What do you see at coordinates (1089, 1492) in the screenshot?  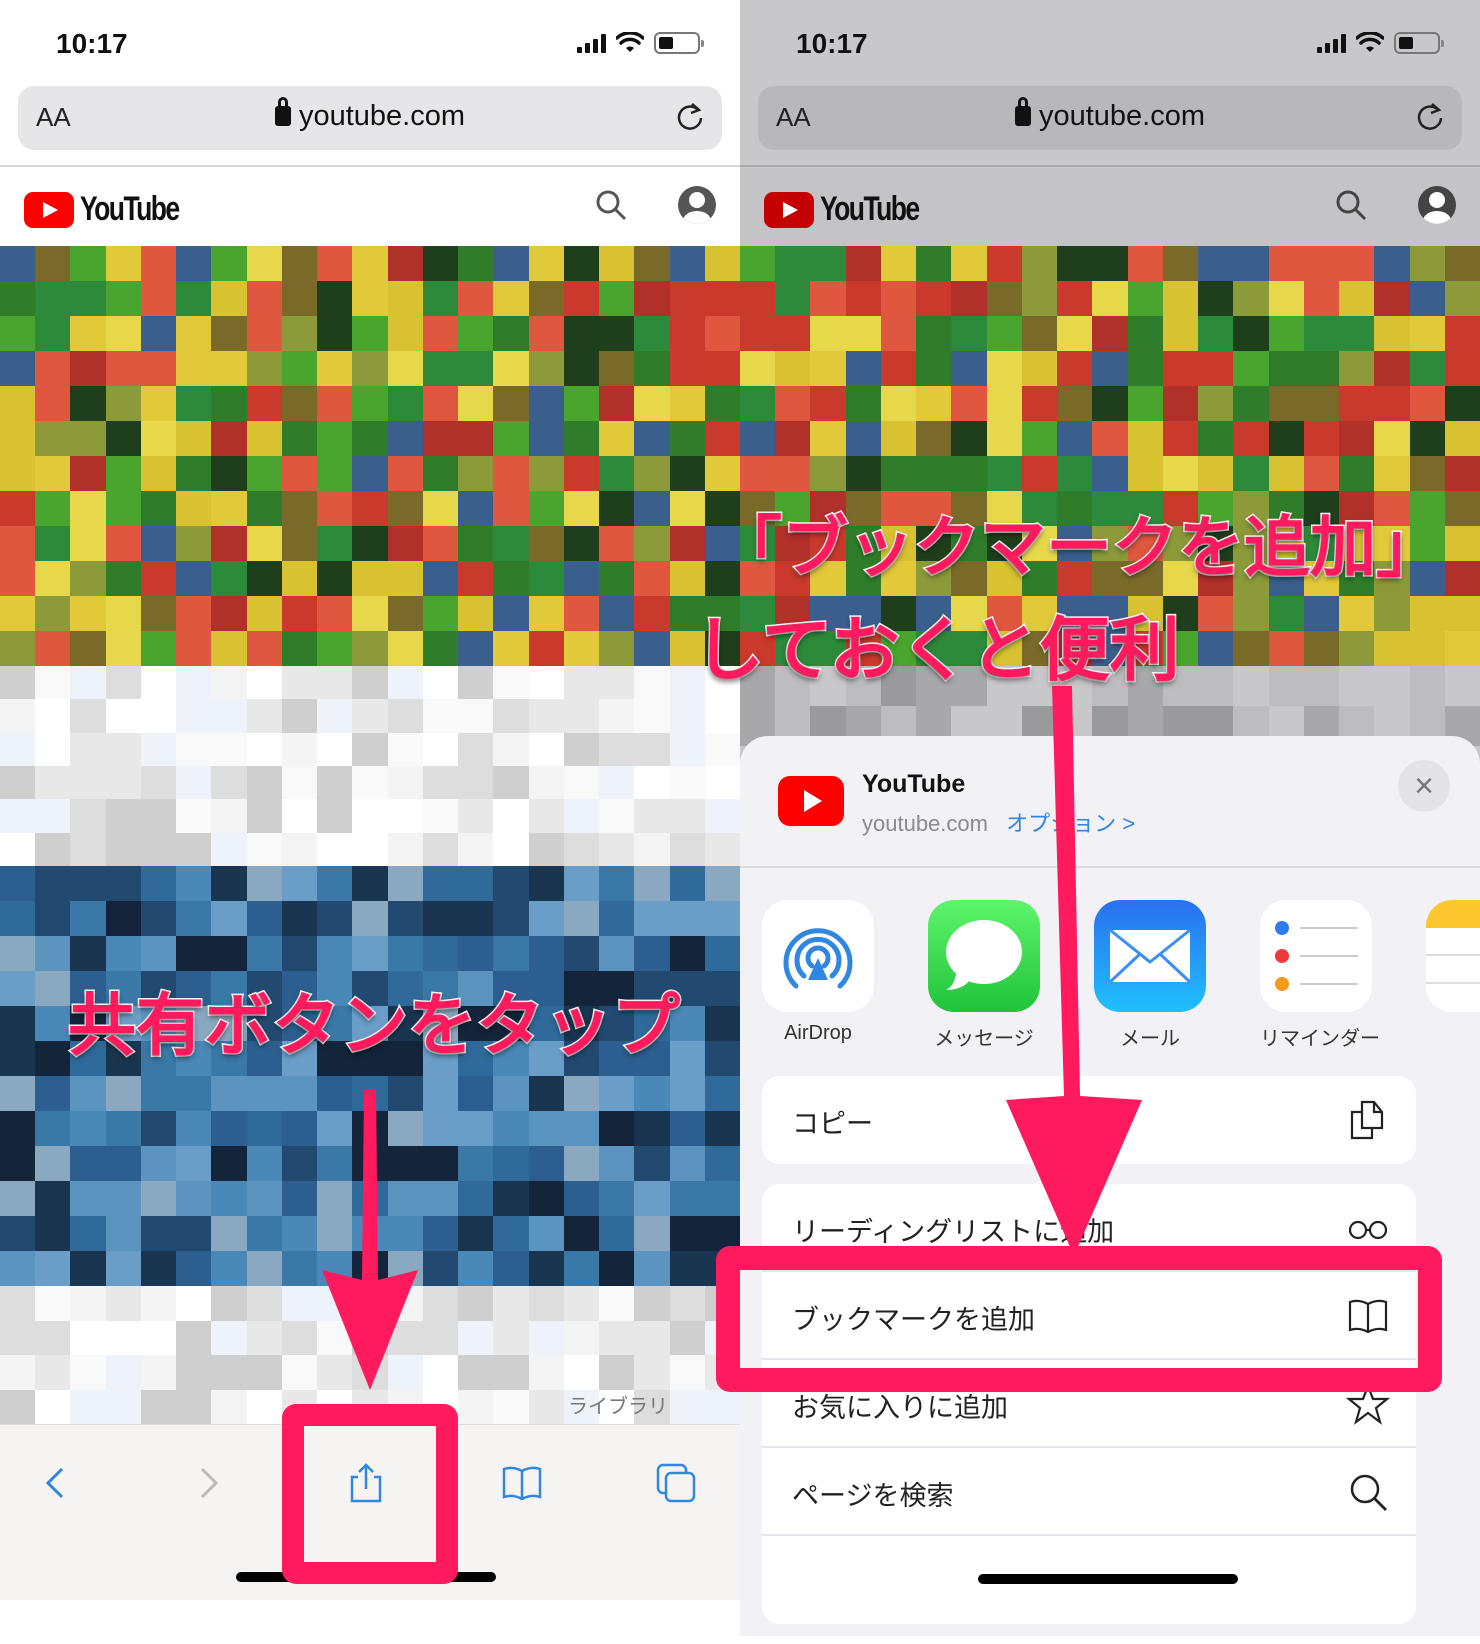 I see `action-find-on-page: ページを検索` at bounding box center [1089, 1492].